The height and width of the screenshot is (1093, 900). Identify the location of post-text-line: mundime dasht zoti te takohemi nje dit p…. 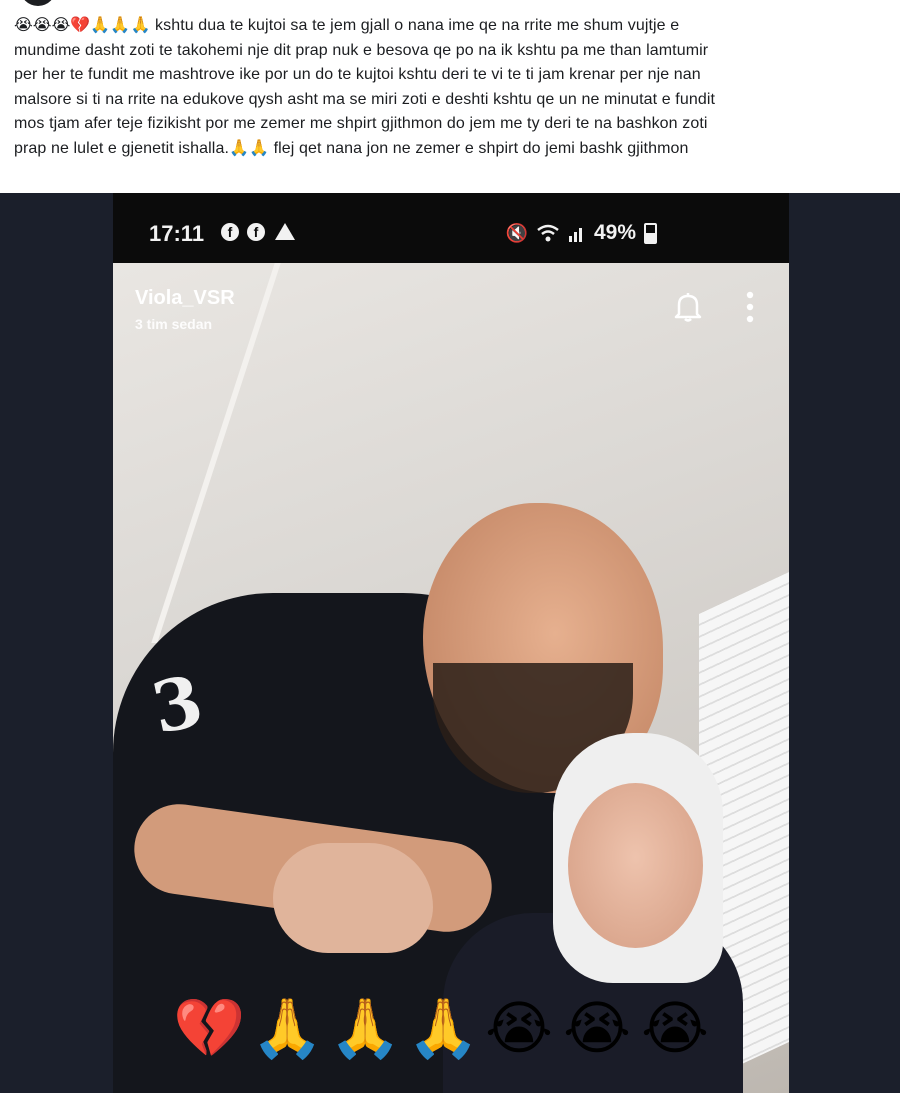
(361, 50).